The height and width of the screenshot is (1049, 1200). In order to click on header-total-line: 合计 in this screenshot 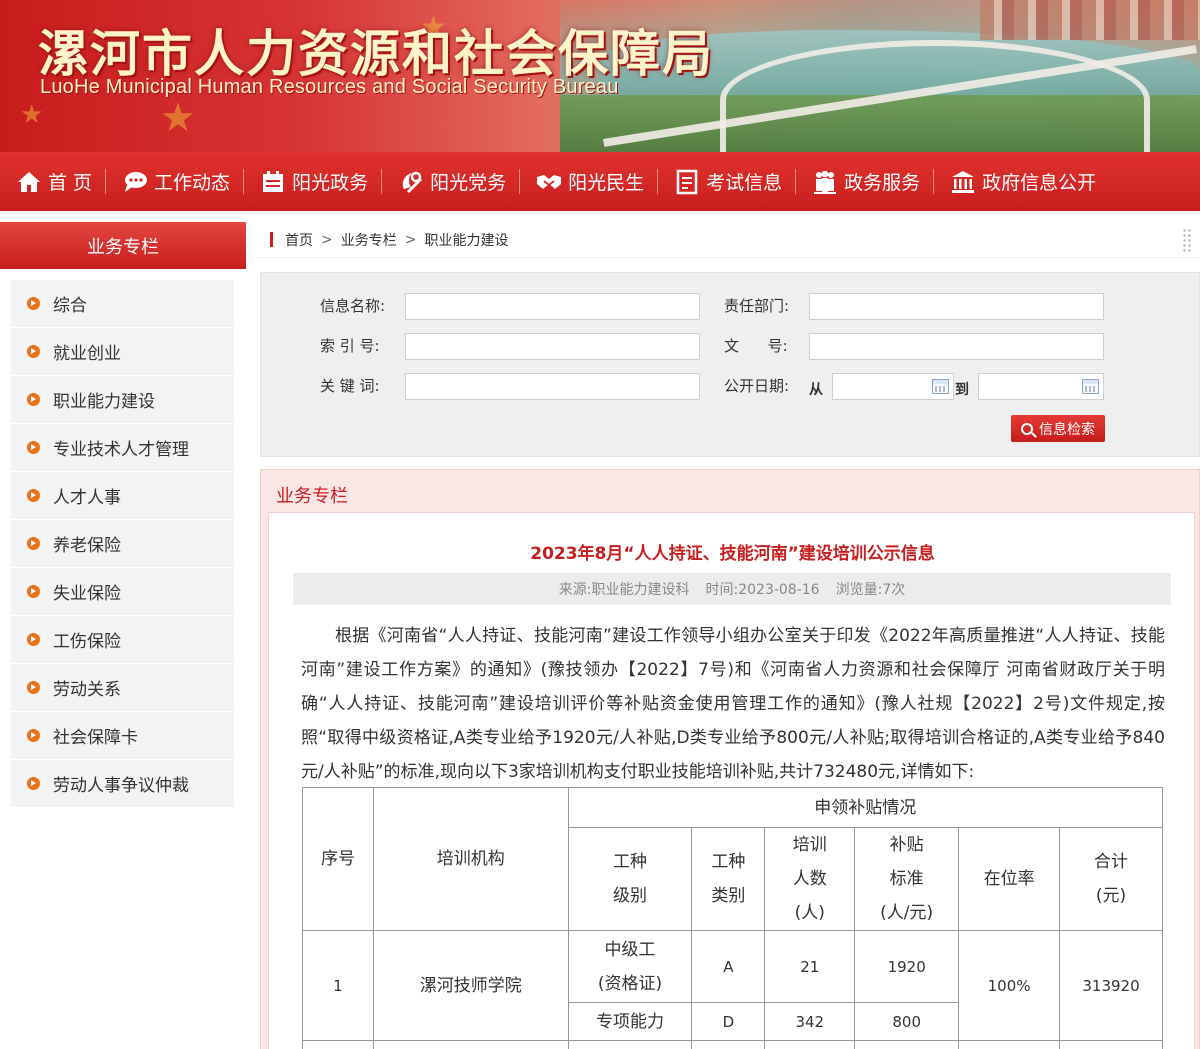, I will do `click(1111, 862)`.